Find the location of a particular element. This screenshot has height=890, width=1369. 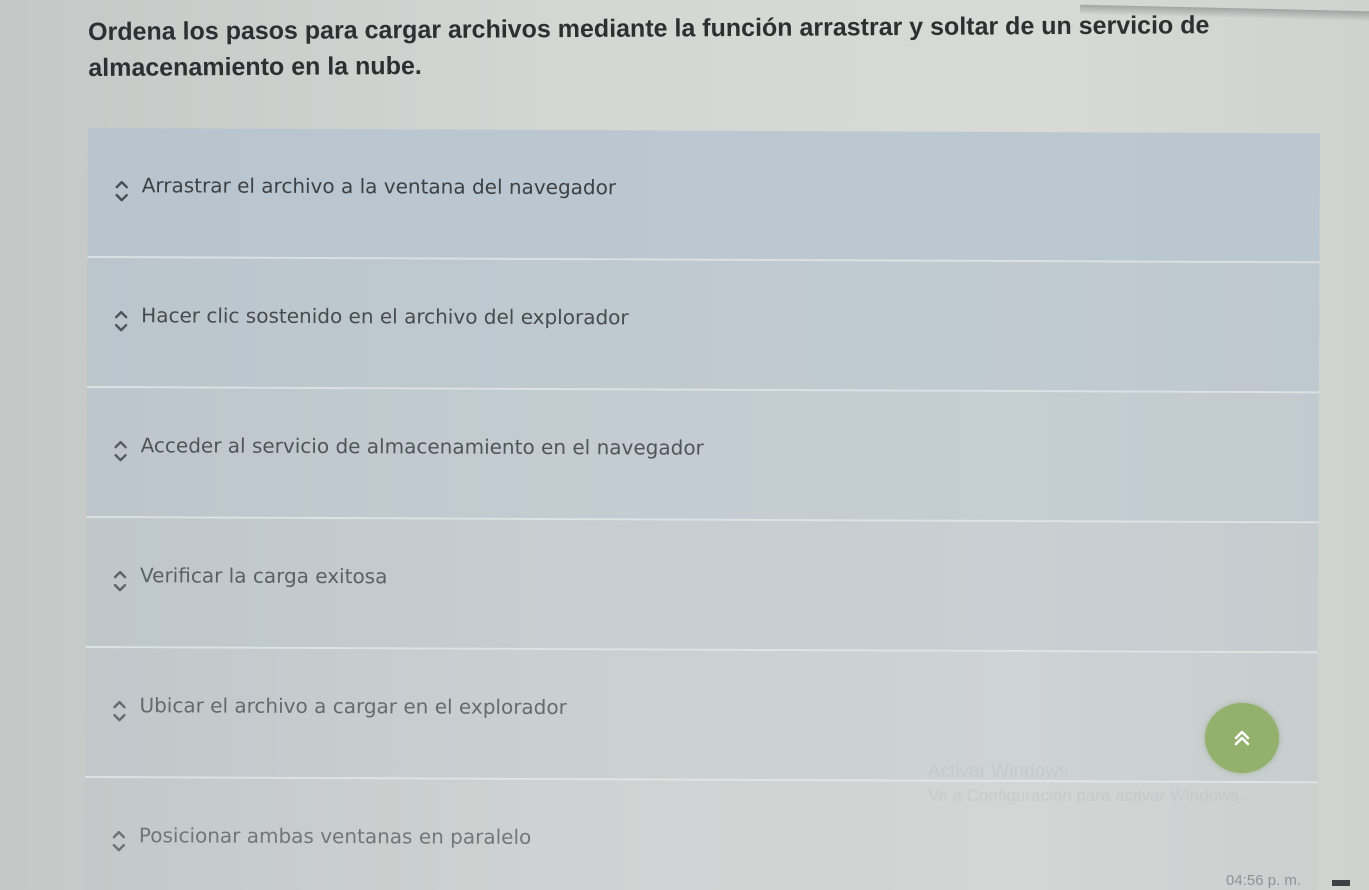

taskbar-clock: 04:56 p. m. is located at coordinates (1263, 880).